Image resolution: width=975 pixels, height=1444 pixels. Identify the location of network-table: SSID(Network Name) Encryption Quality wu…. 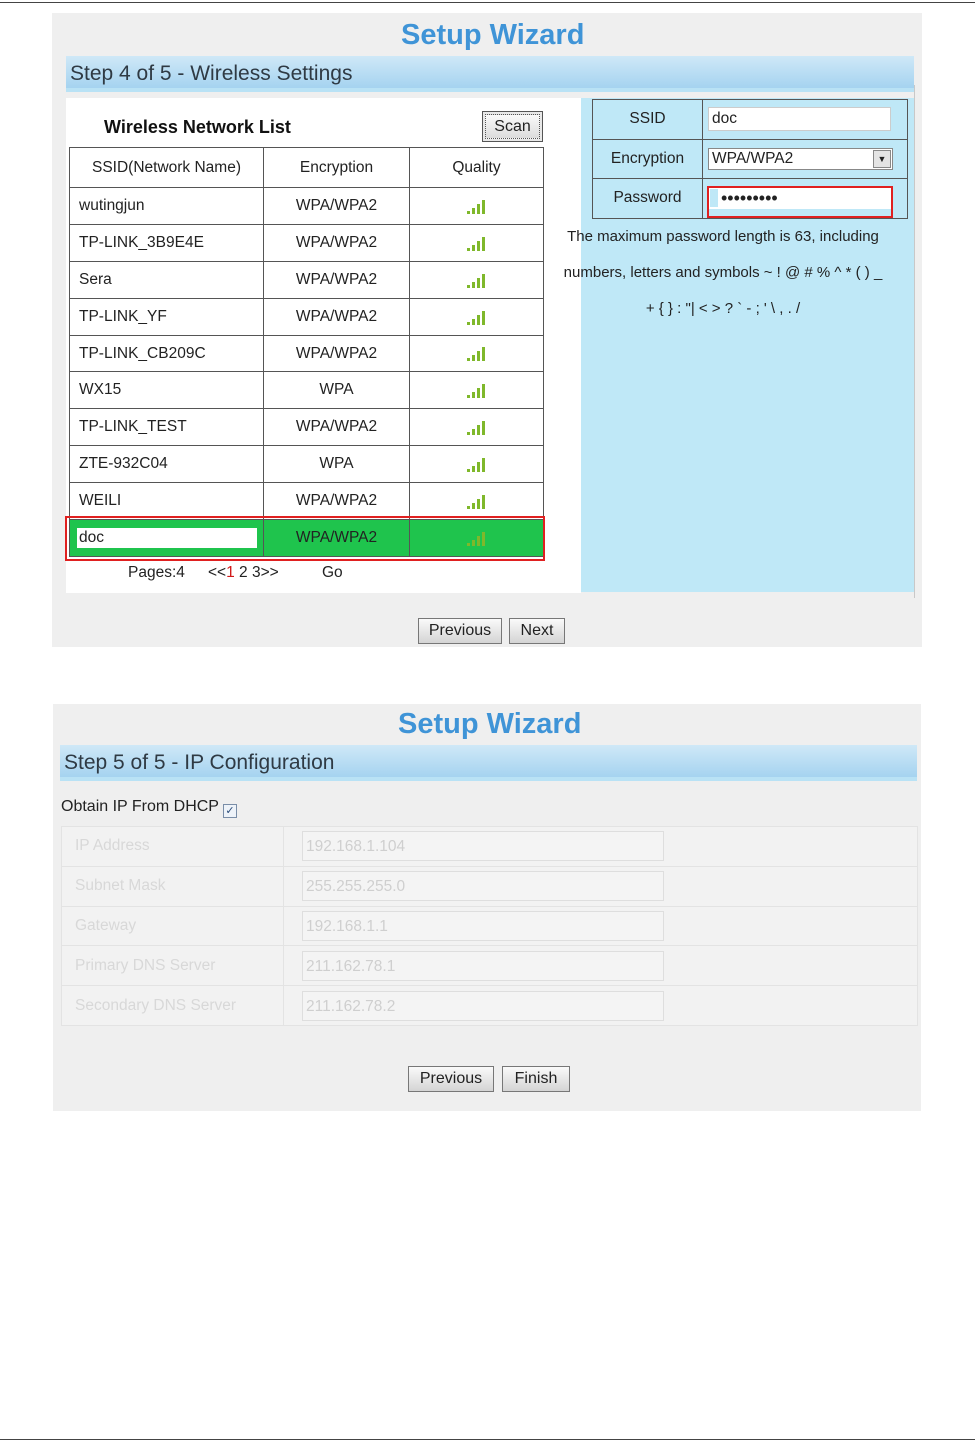
(306, 352).